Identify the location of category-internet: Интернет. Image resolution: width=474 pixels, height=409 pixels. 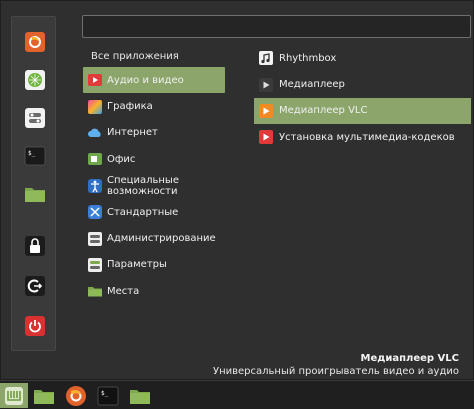
(154, 133).